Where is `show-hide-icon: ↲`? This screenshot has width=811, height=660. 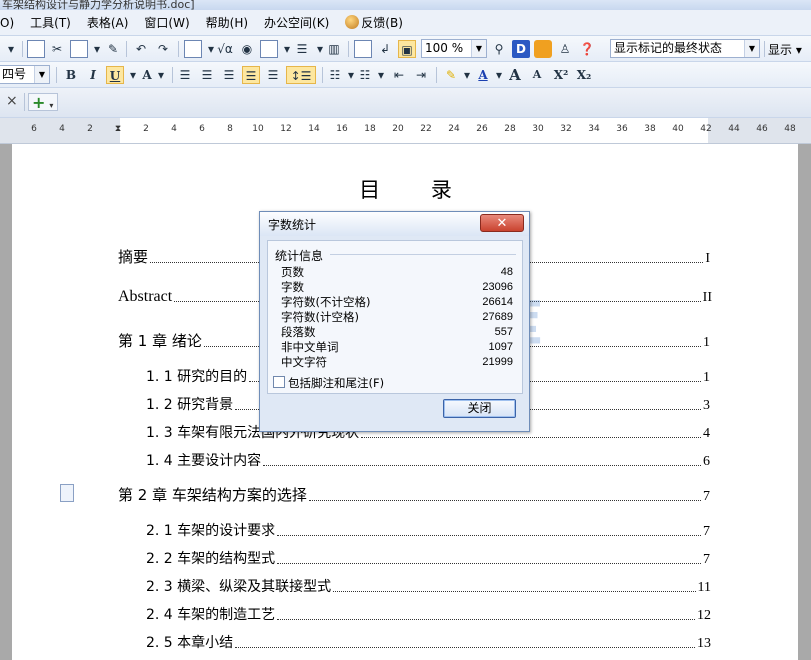
show-hide-icon: ↲ is located at coordinates (385, 49).